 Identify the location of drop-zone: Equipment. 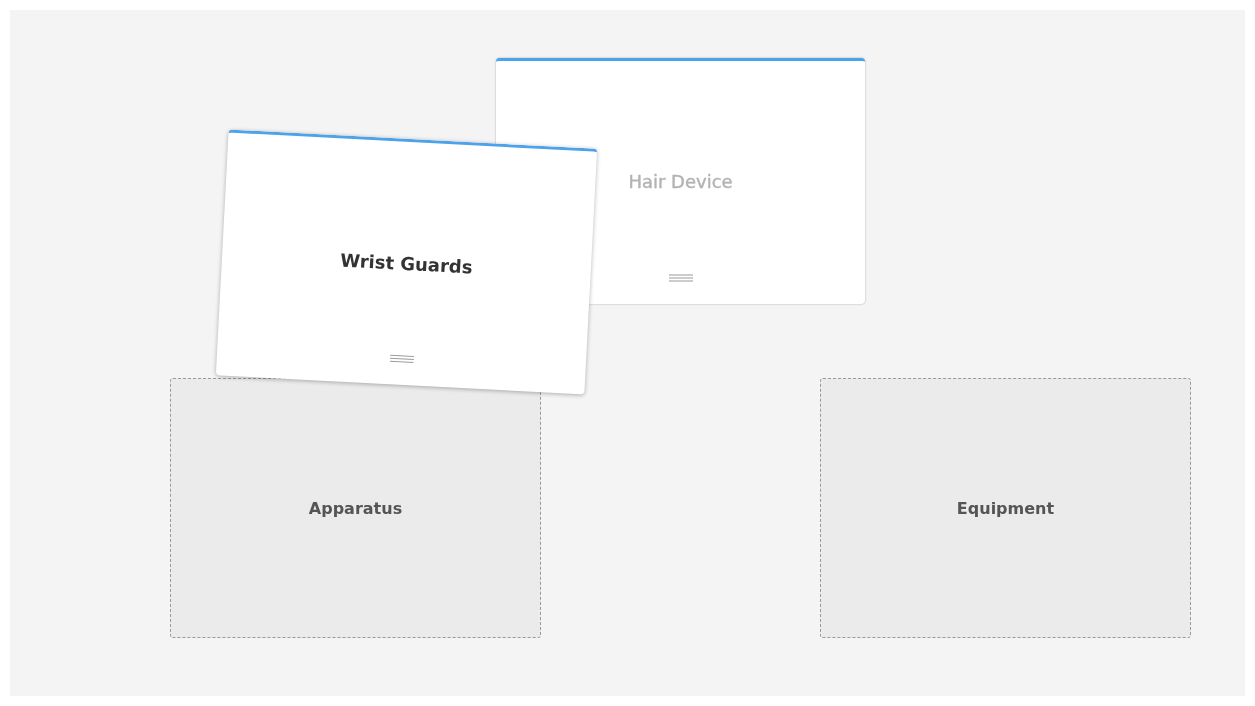
(1005, 508).